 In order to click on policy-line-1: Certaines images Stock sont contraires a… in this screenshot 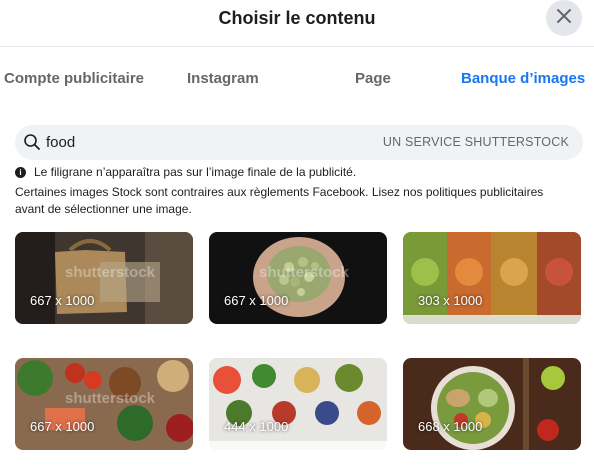, I will do `click(279, 192)`.